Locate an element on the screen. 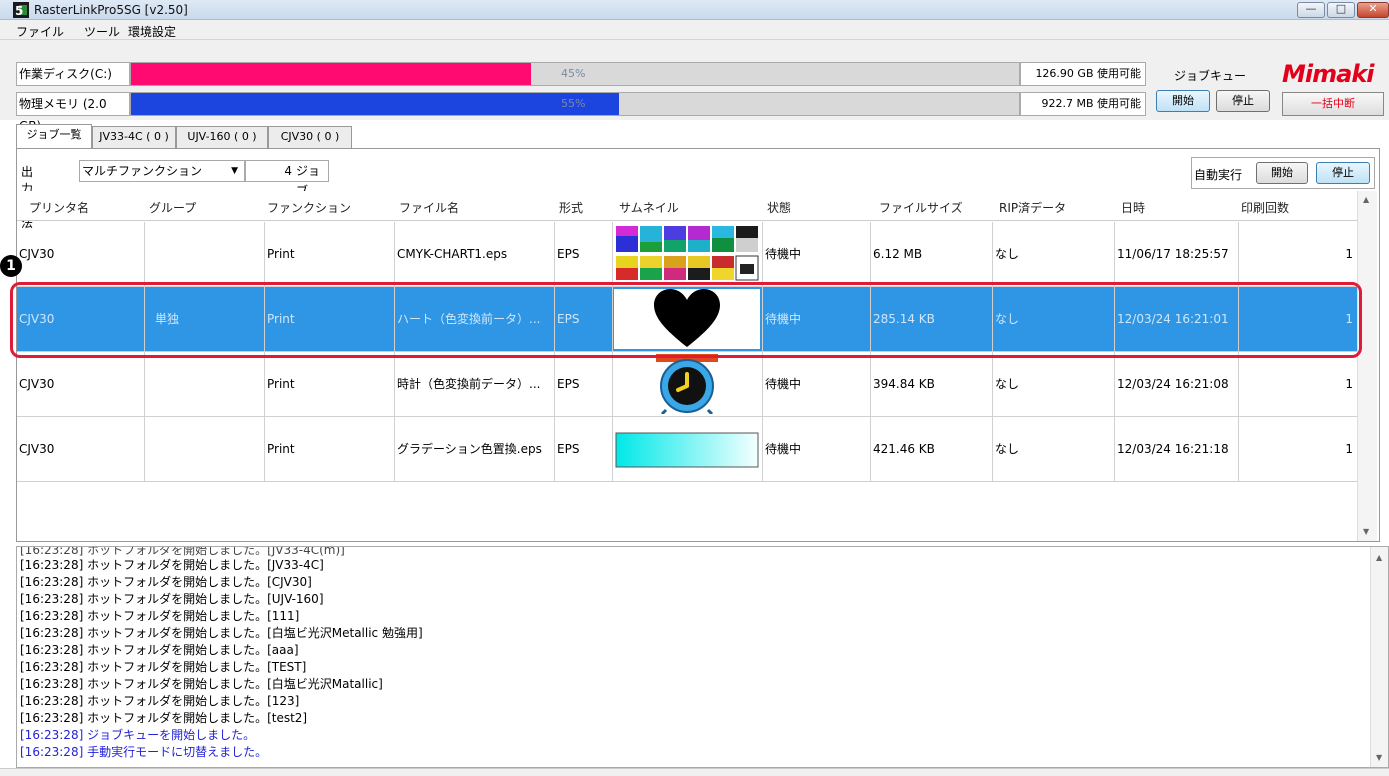 This screenshot has height=776, width=1389. app-logo-icon: 5 is located at coordinates (21, 10).